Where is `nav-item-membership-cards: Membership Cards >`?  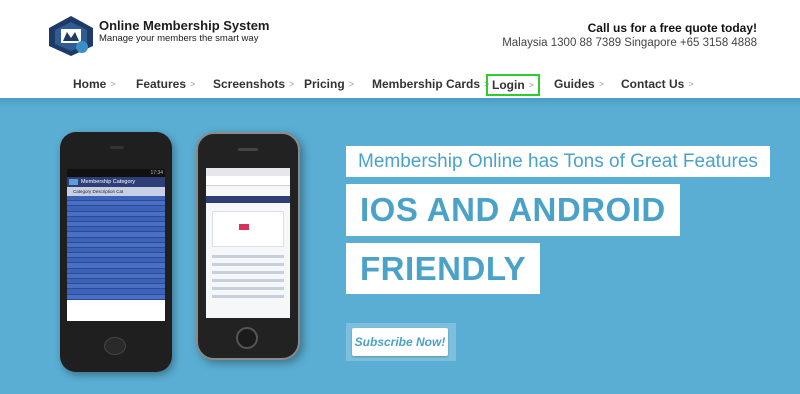
nav-item-membership-cards: Membership Cards > is located at coordinates (430, 85).